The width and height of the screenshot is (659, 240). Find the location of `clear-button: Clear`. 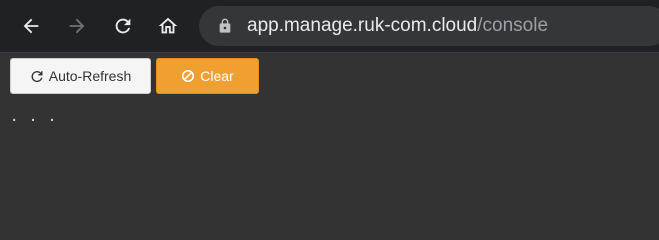

clear-button: Clear is located at coordinates (207, 76).